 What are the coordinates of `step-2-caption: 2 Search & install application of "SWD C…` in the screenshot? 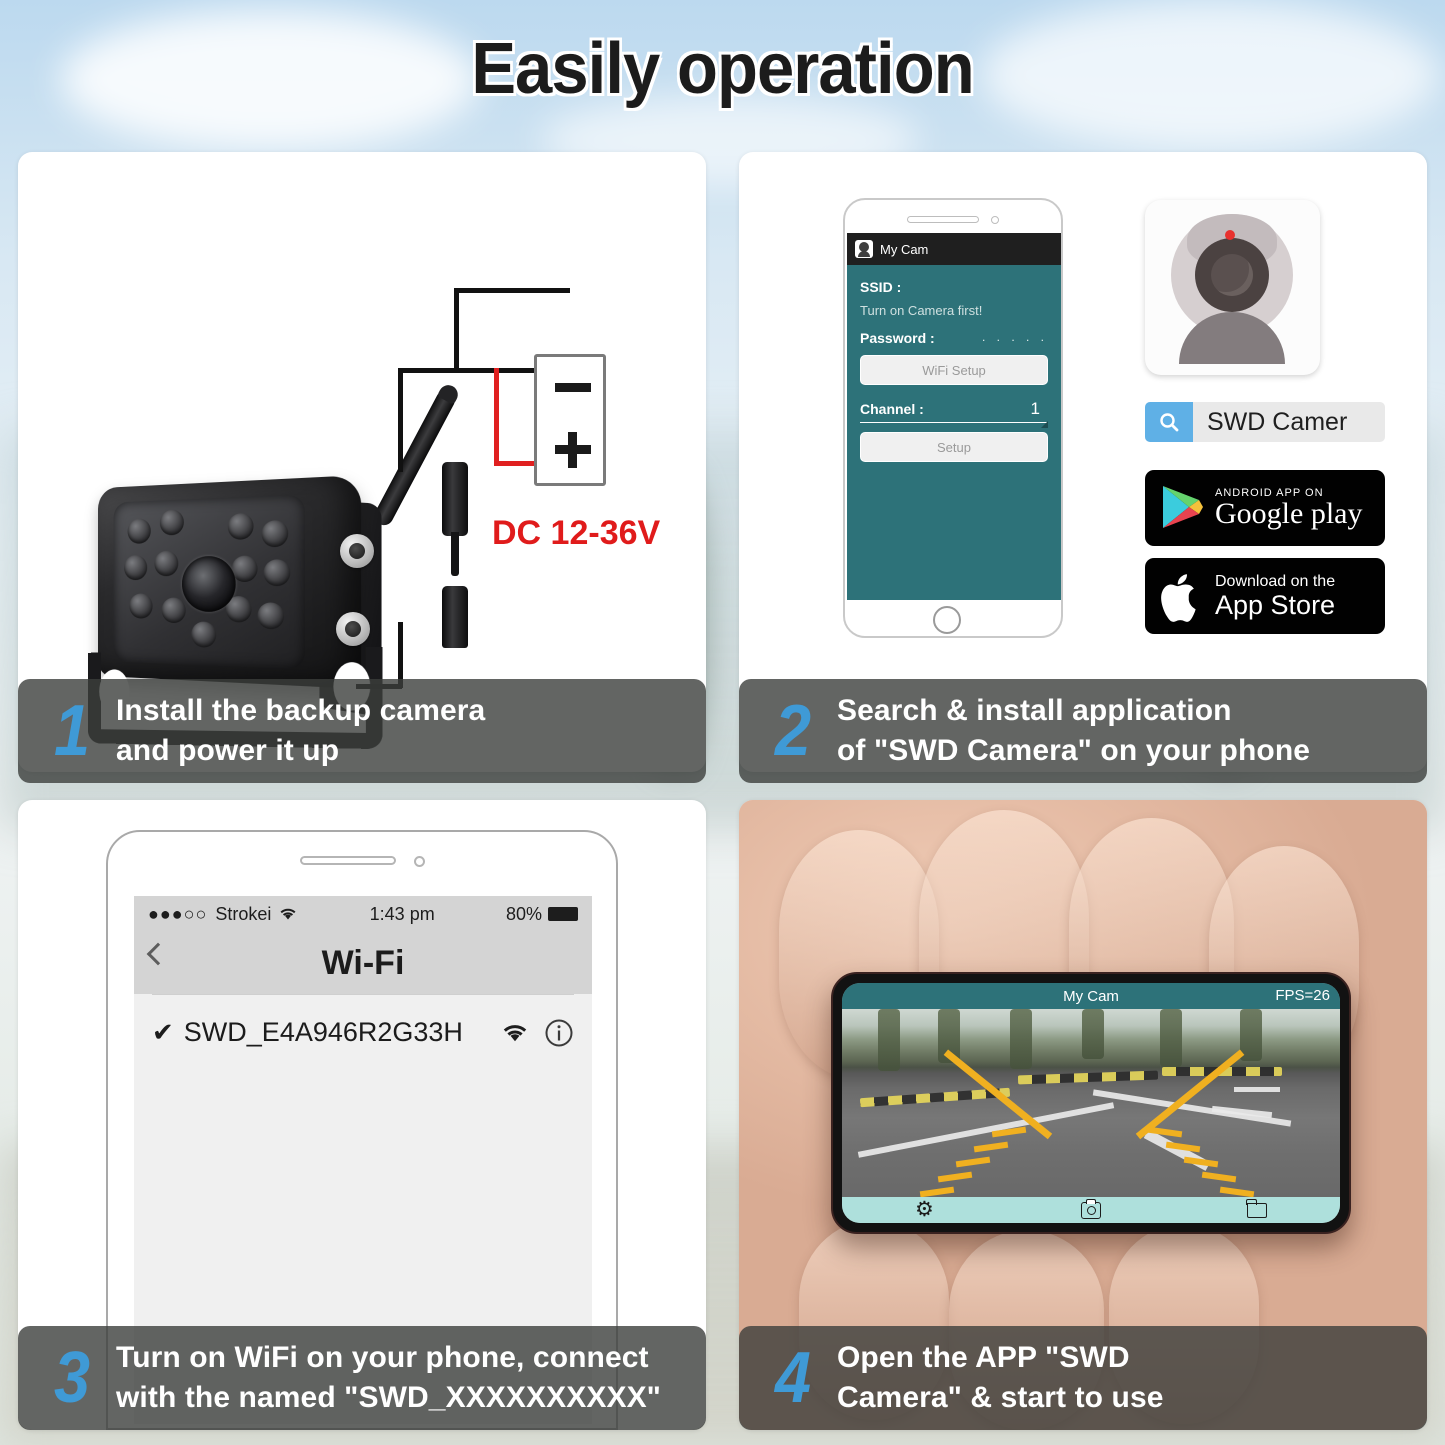 It's located at (1083, 731).